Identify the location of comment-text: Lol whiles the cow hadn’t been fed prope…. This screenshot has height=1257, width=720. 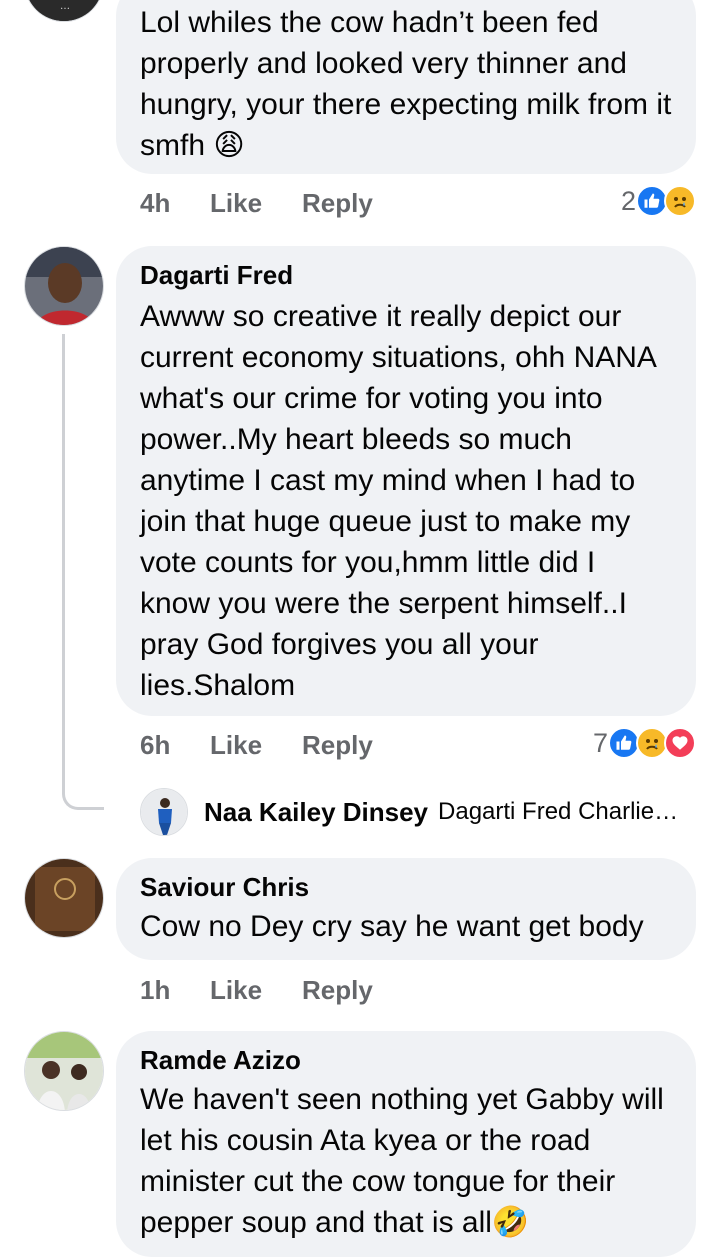
(406, 84).